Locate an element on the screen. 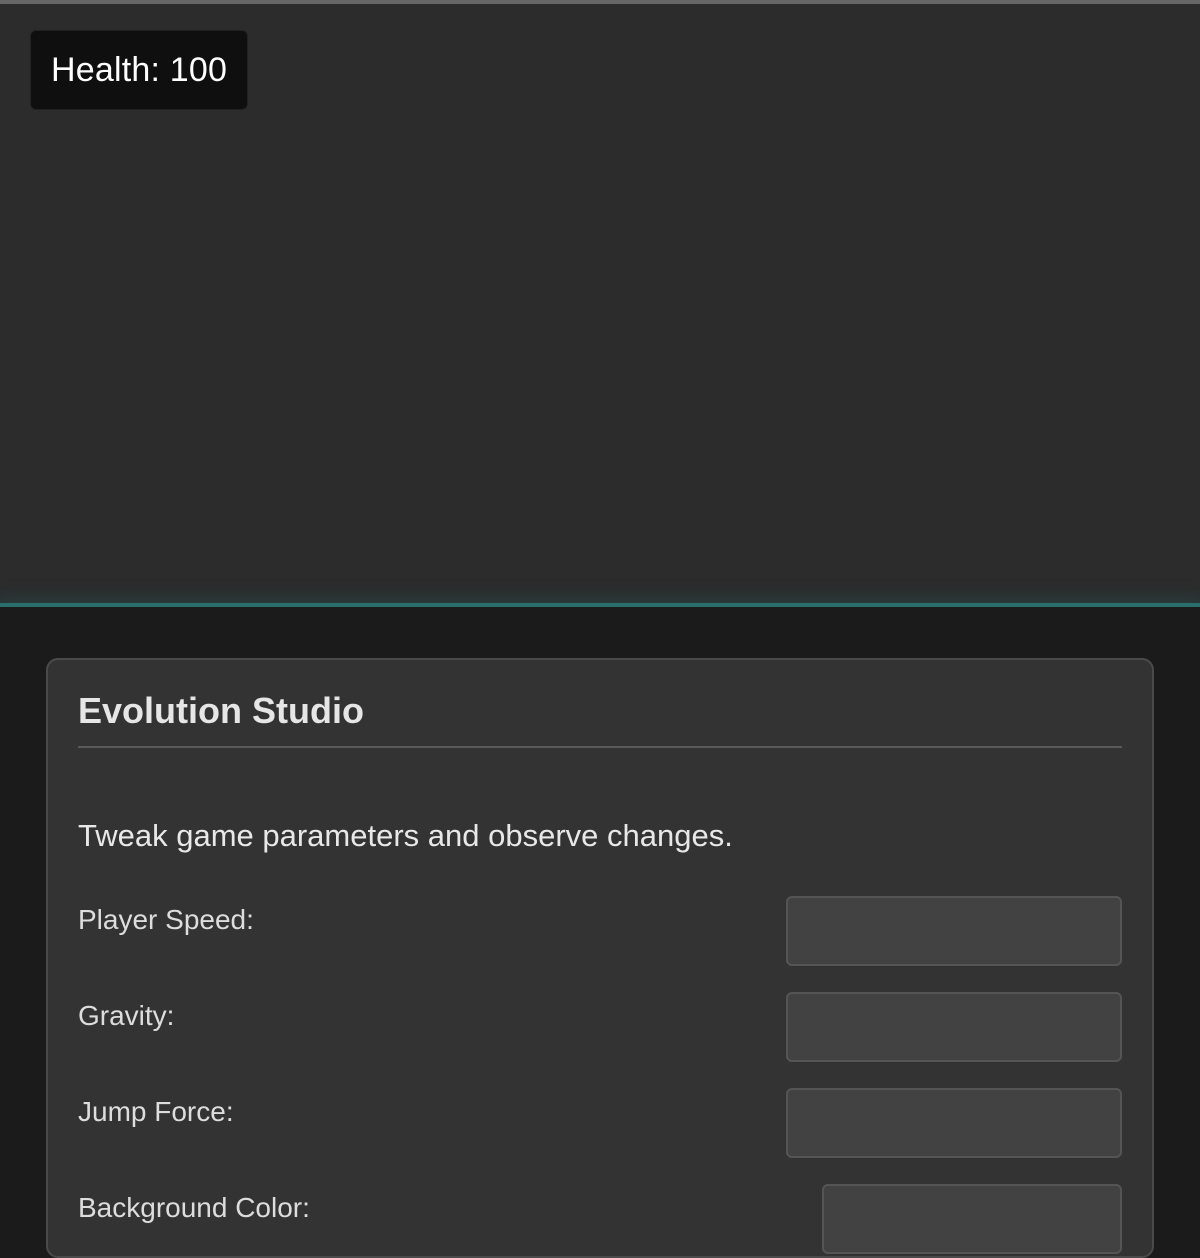 This screenshot has width=1200, height=1258. param-row-background-color: Background Color: is located at coordinates (600, 1219).